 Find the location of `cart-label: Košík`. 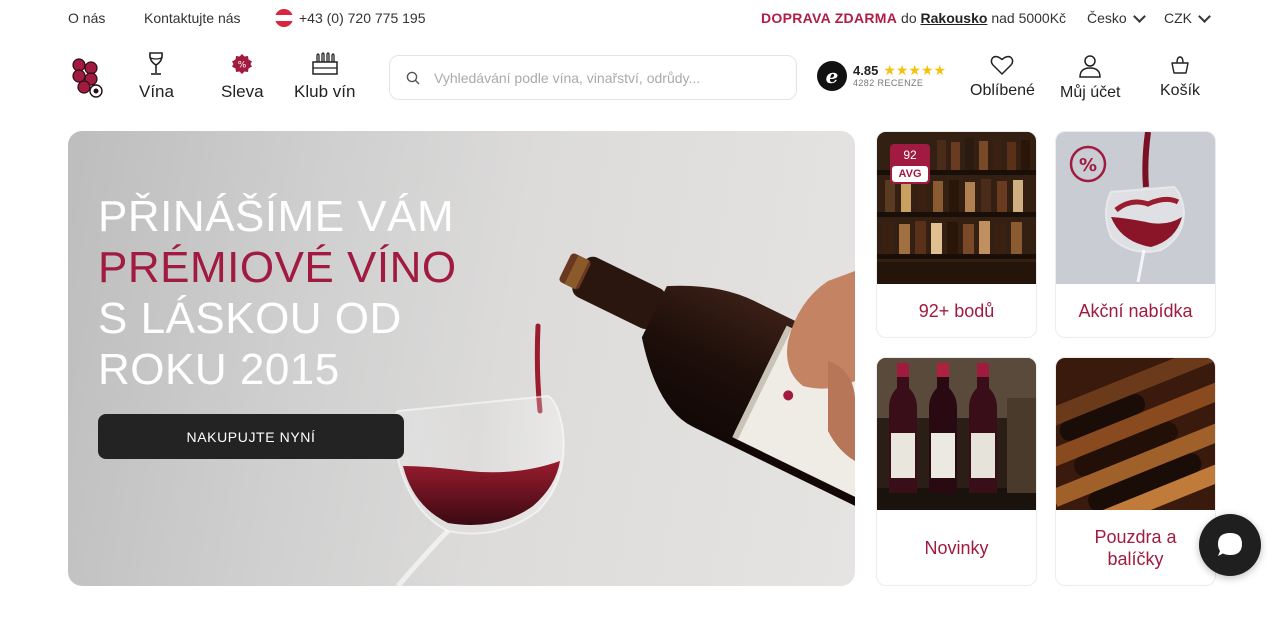

cart-label: Košík is located at coordinates (1180, 90).